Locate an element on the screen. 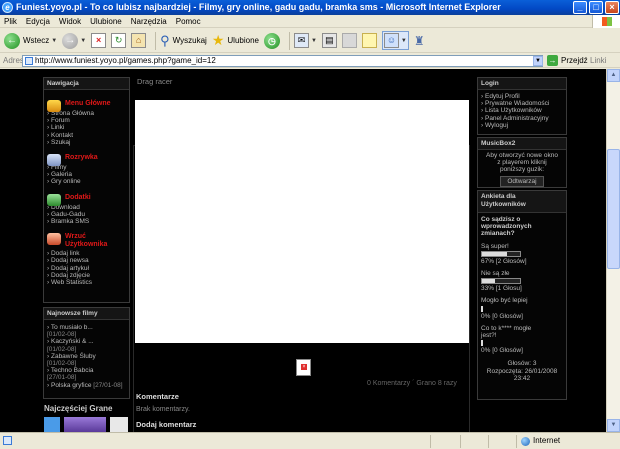 The width and height of the screenshot is (620, 449). discuss-button is located at coordinates (369, 40).